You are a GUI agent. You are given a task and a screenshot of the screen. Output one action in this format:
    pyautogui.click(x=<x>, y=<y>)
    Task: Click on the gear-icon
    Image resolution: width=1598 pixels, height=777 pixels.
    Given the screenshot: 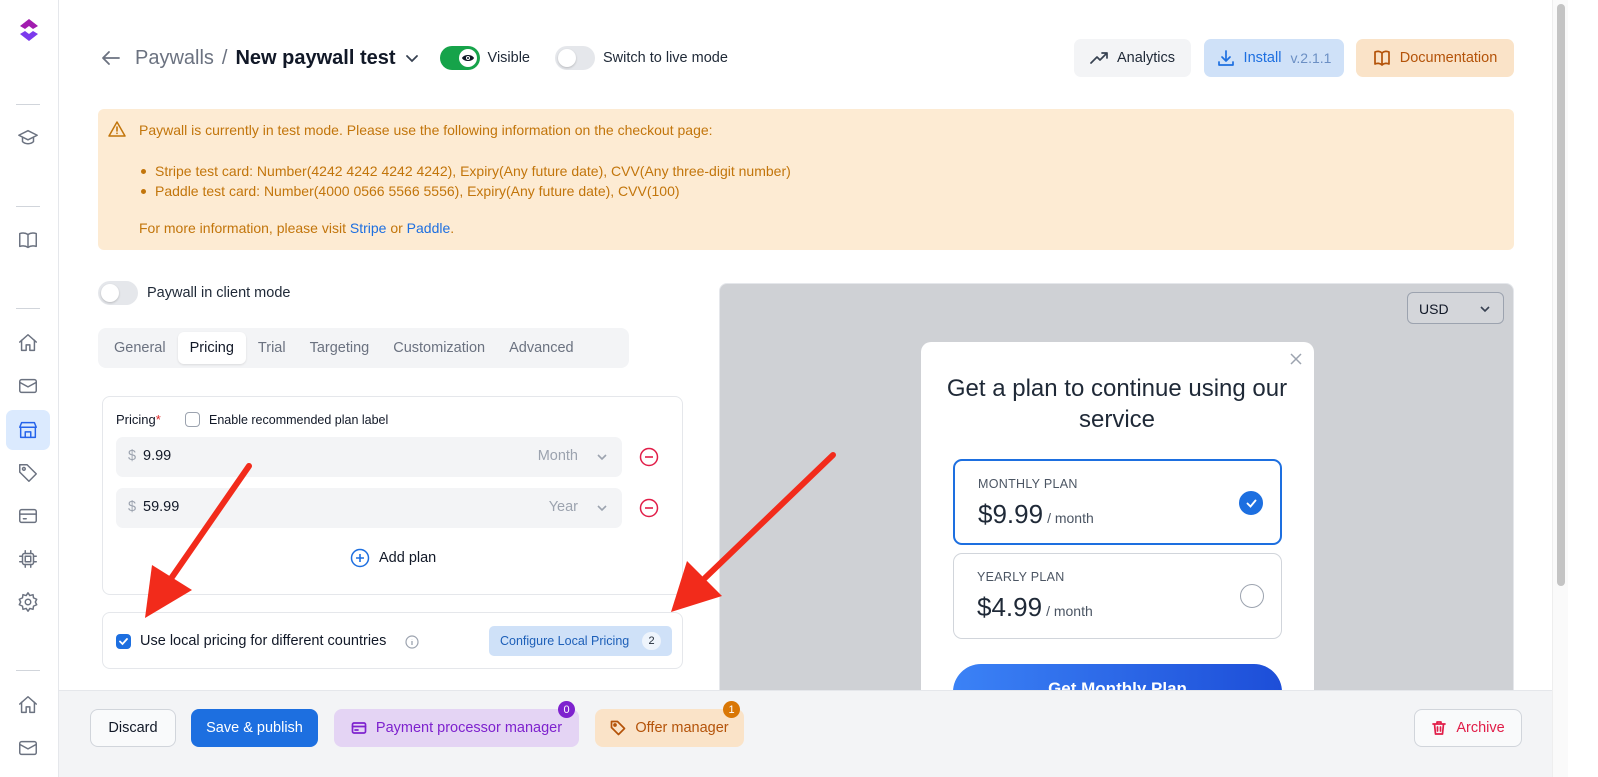 What is the action you would take?
    pyautogui.click(x=28, y=602)
    